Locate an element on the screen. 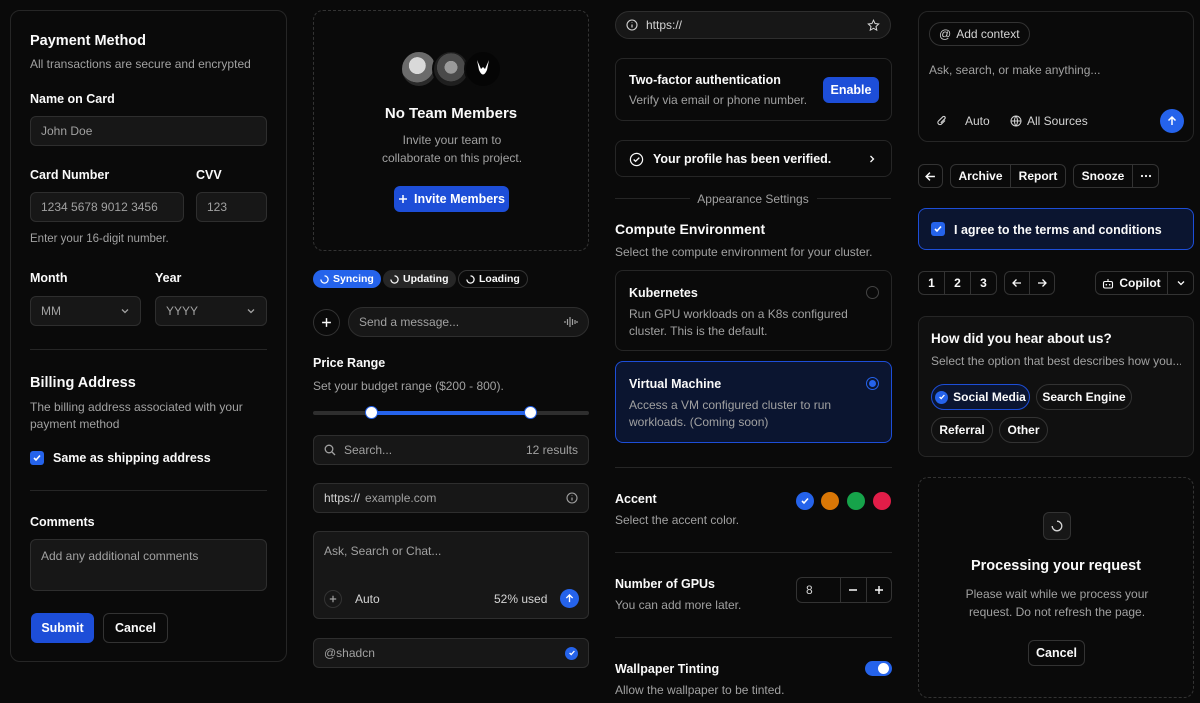 This screenshot has width=1200, height=703. submit-button: Submit is located at coordinates (62, 628).